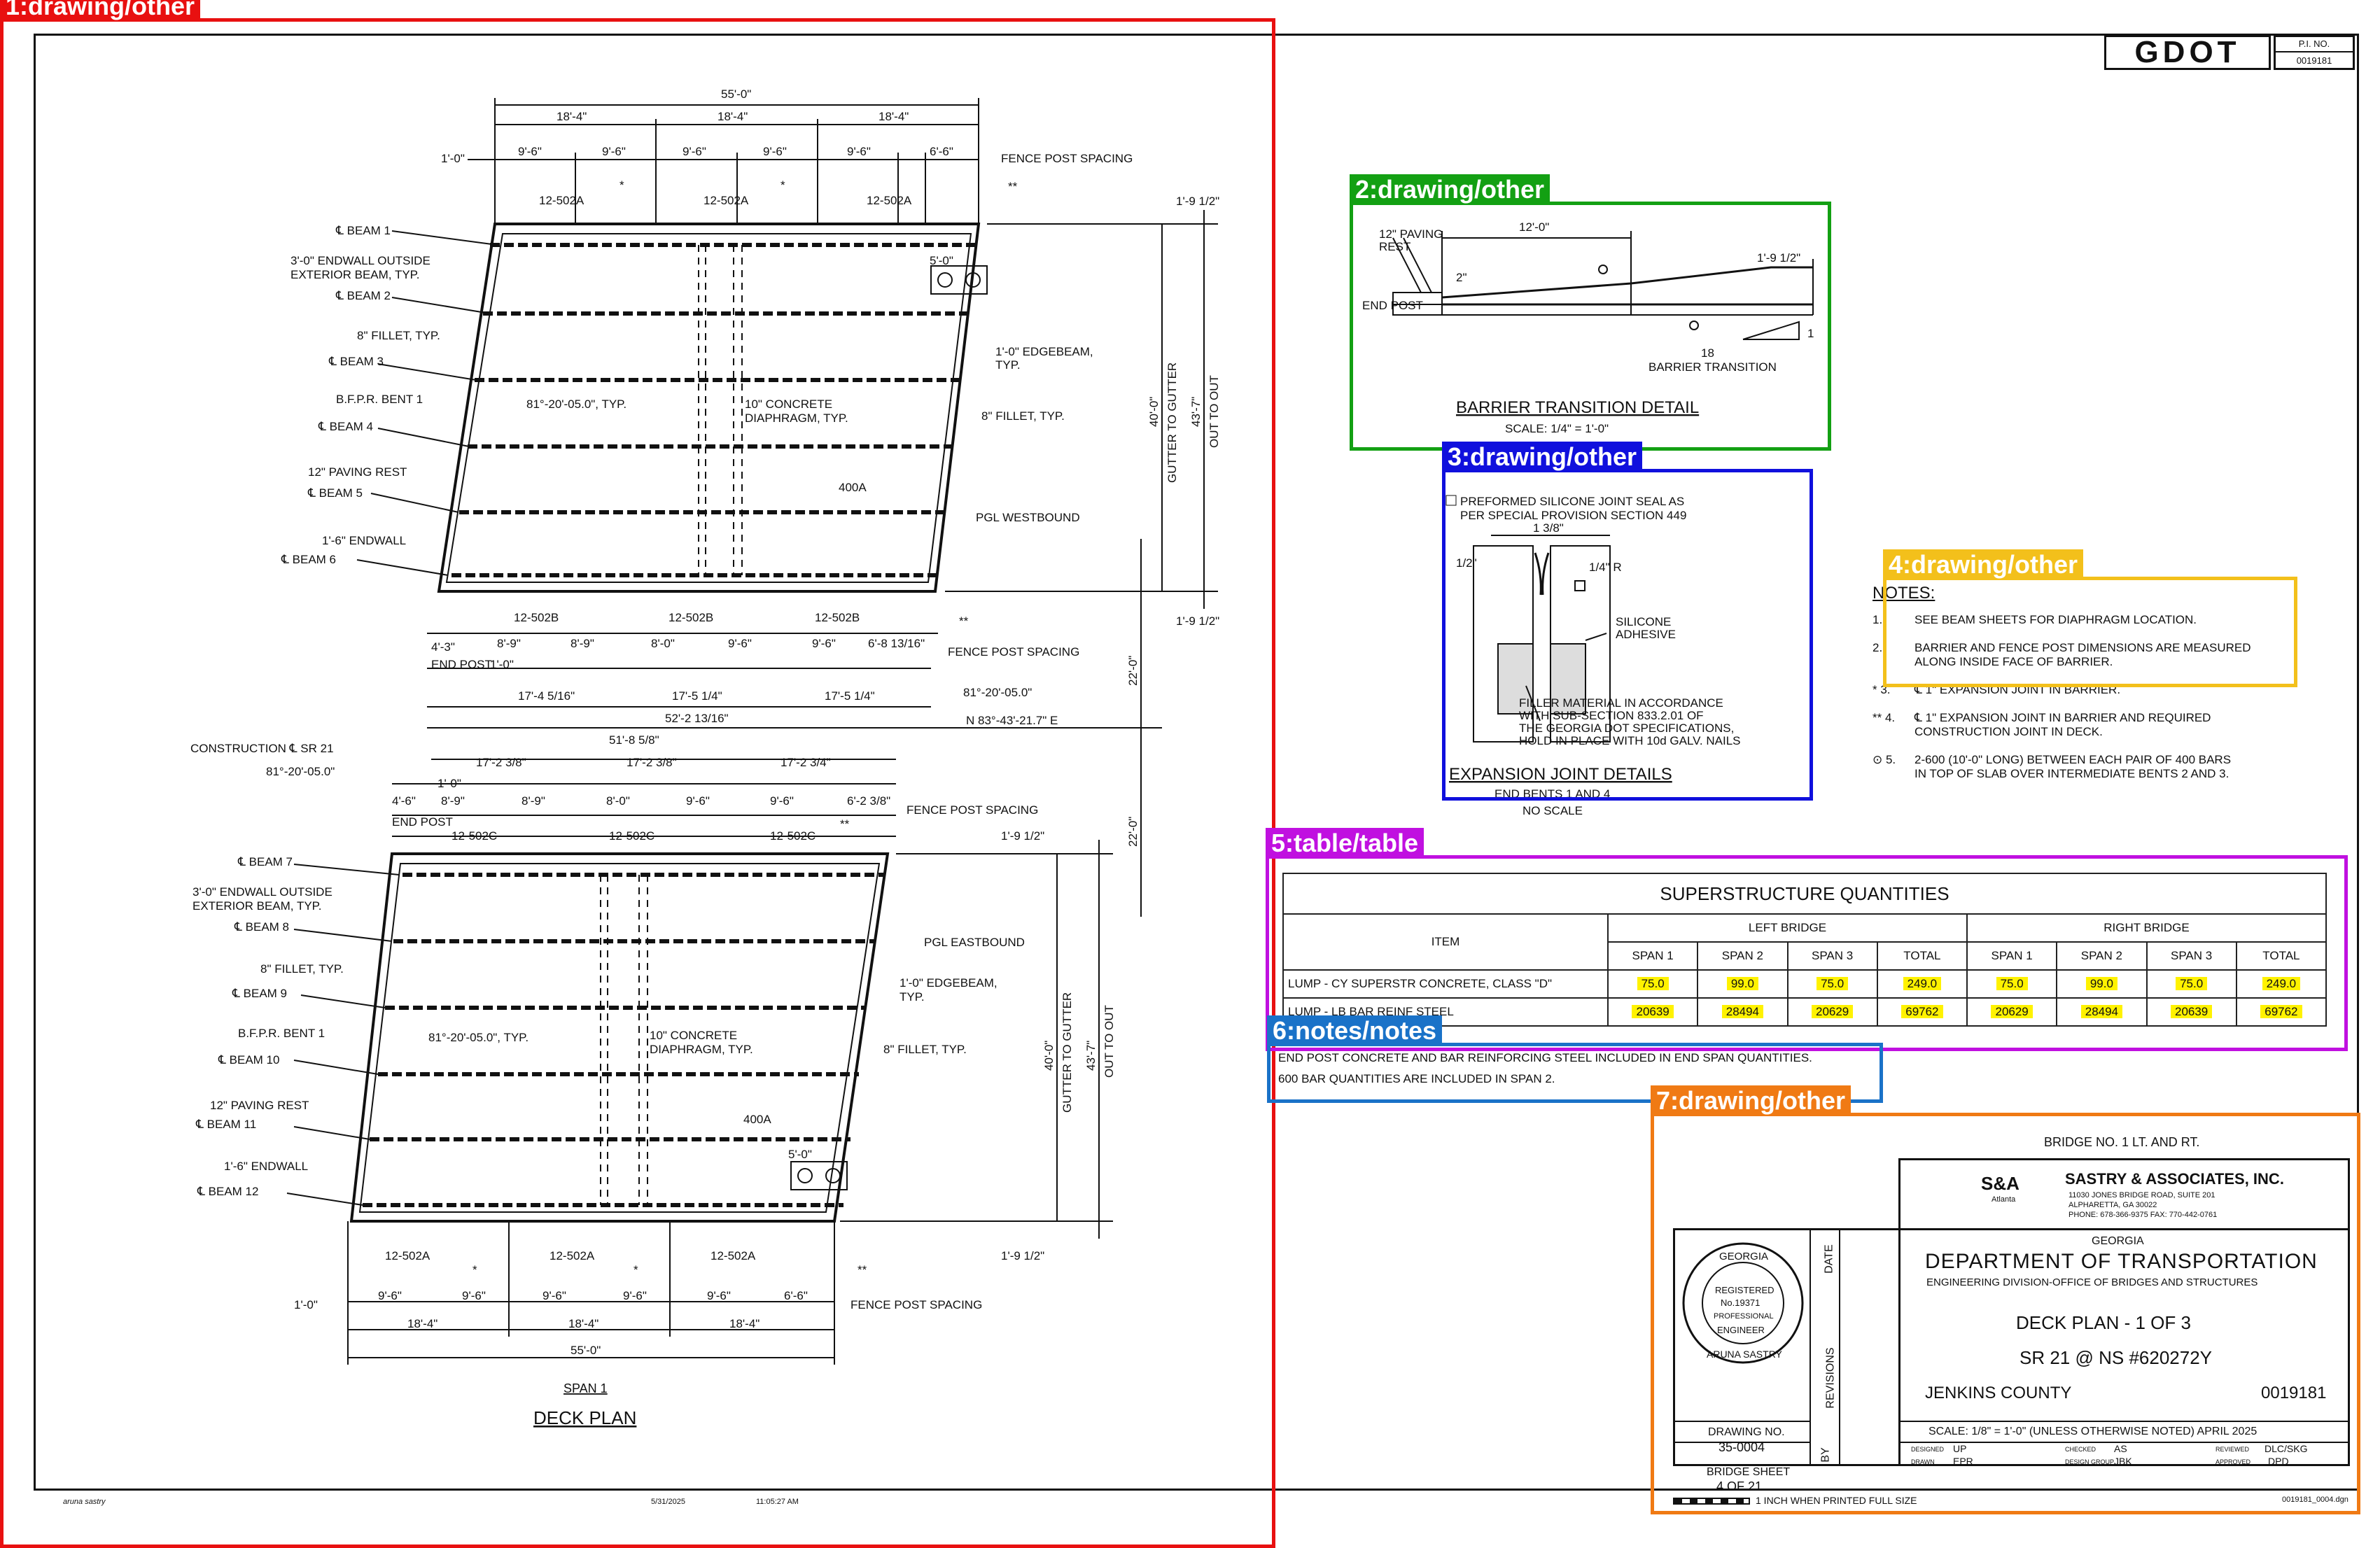  Describe the element at coordinates (614, 151) in the screenshot. I see `dim-top-post-3: 9'-6"` at that location.